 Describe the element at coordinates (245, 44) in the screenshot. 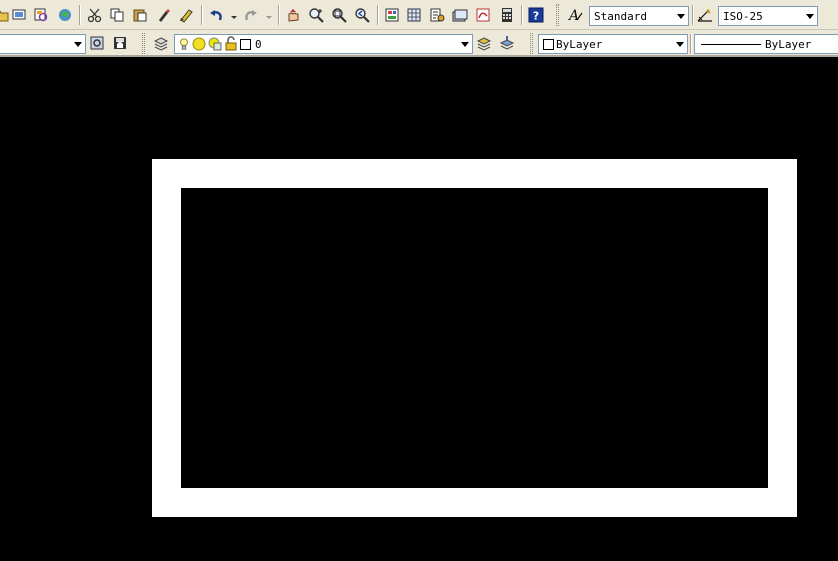

I see `layer-color-swatch` at that location.